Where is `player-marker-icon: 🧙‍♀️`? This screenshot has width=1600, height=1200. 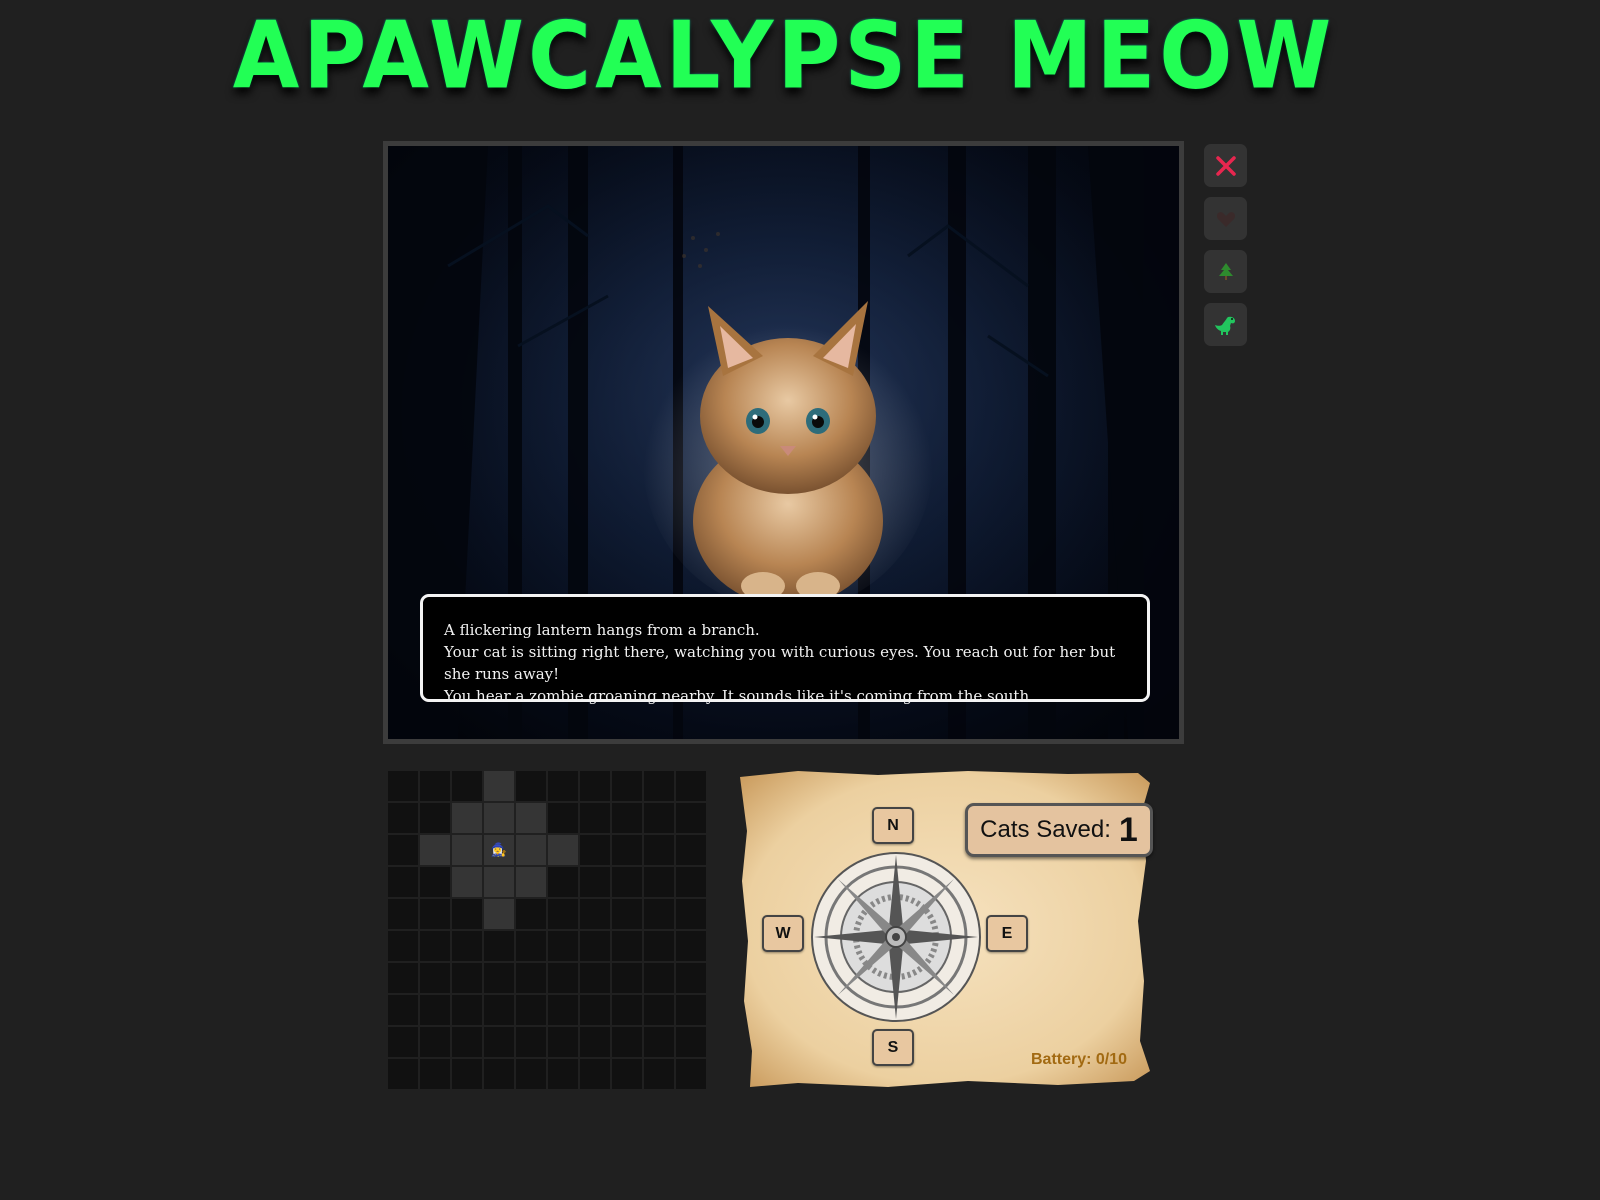 player-marker-icon: 🧙‍♀️ is located at coordinates (499, 850).